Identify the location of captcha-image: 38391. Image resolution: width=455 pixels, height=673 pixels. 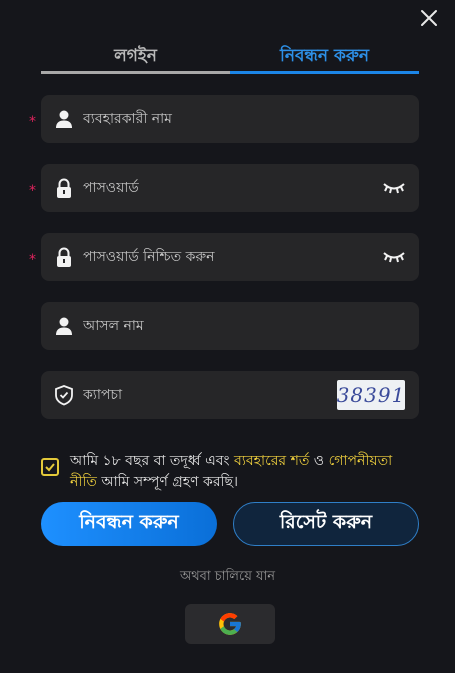
(371, 395).